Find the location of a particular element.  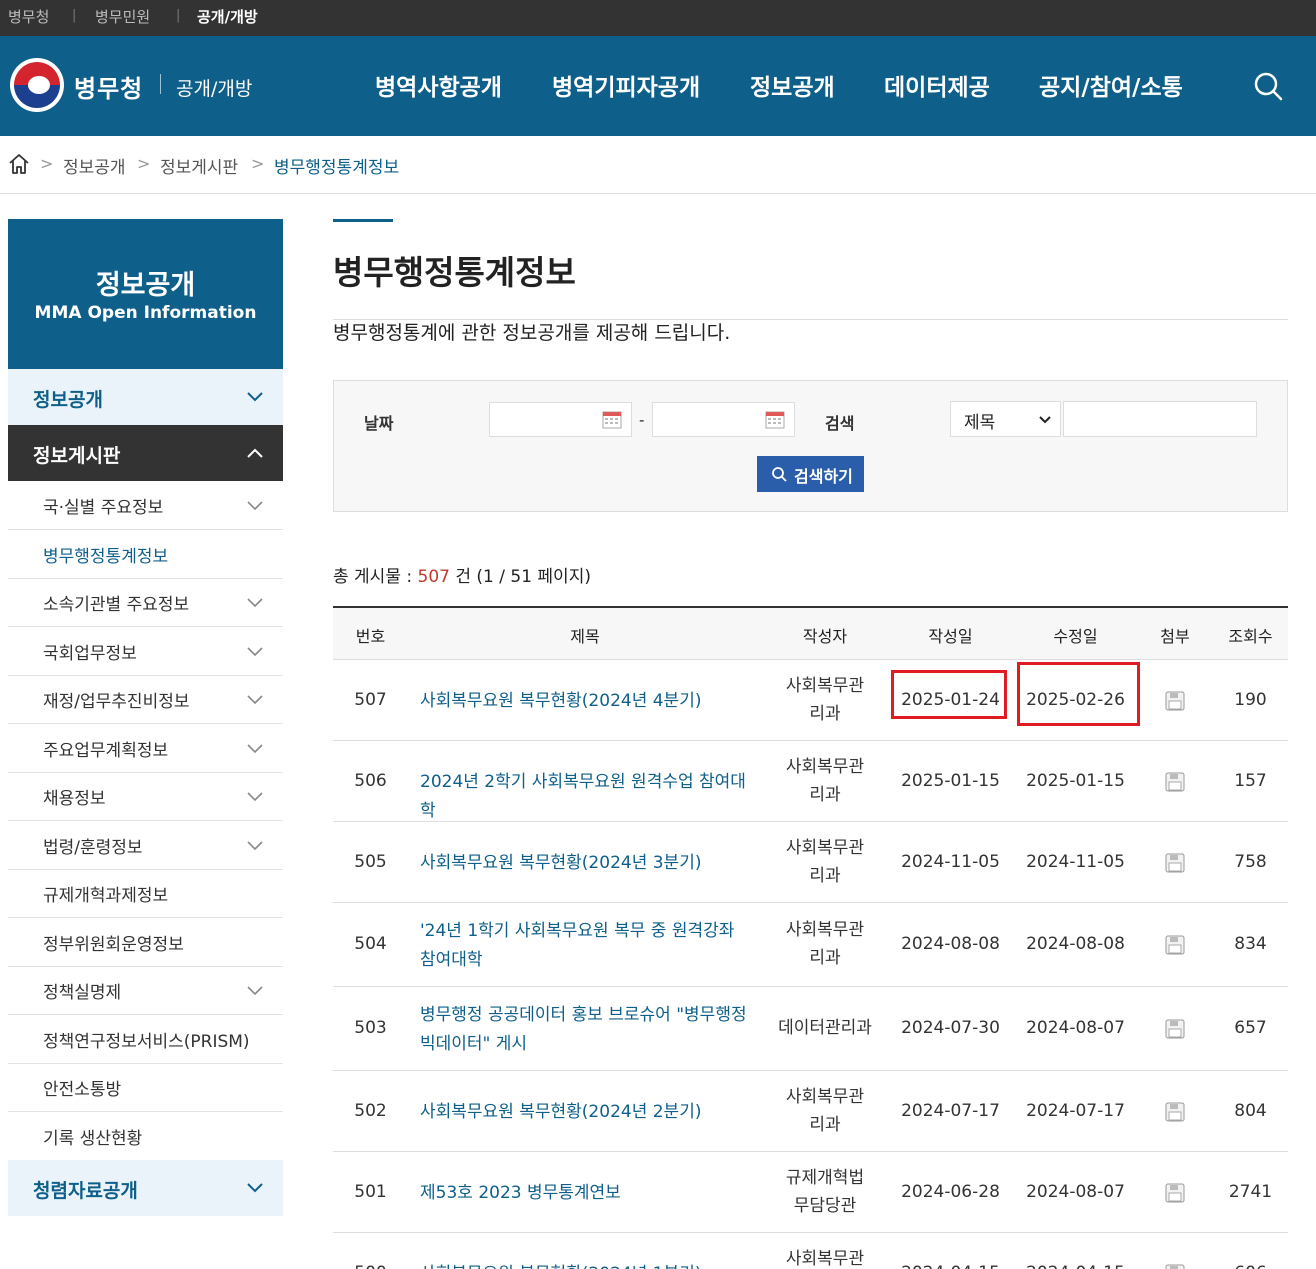

sidebar-subitem: 주요업무계획정보 is located at coordinates (145, 748).